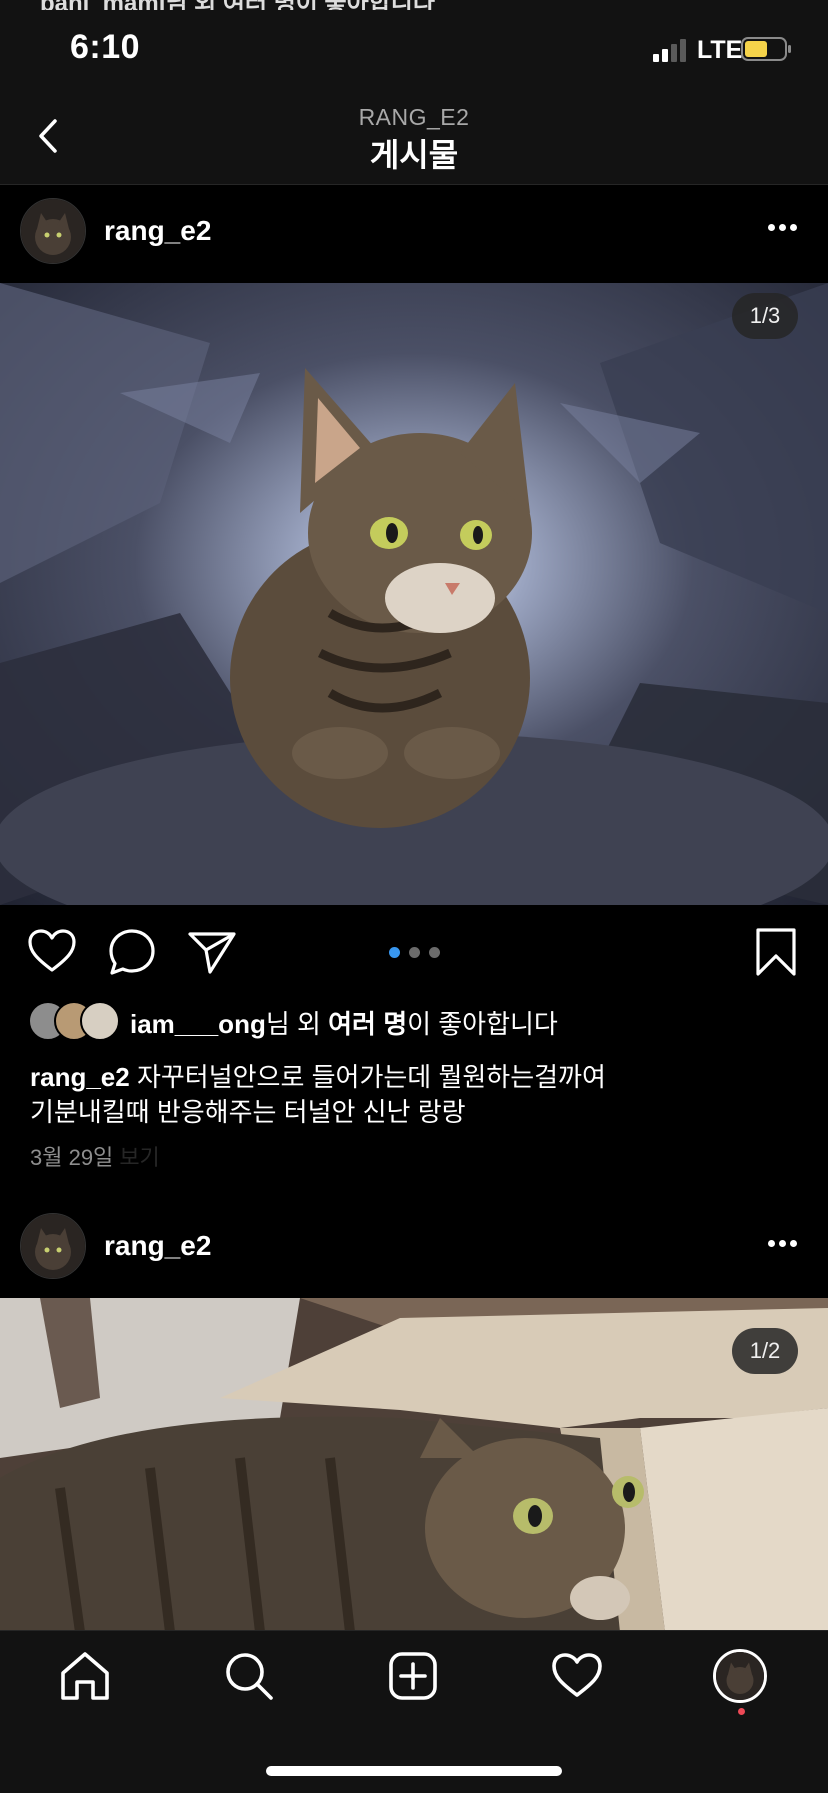 The image size is (828, 1793). Describe the element at coordinates (414, 117) in the screenshot. I see `account-name: RANG_E2` at that location.